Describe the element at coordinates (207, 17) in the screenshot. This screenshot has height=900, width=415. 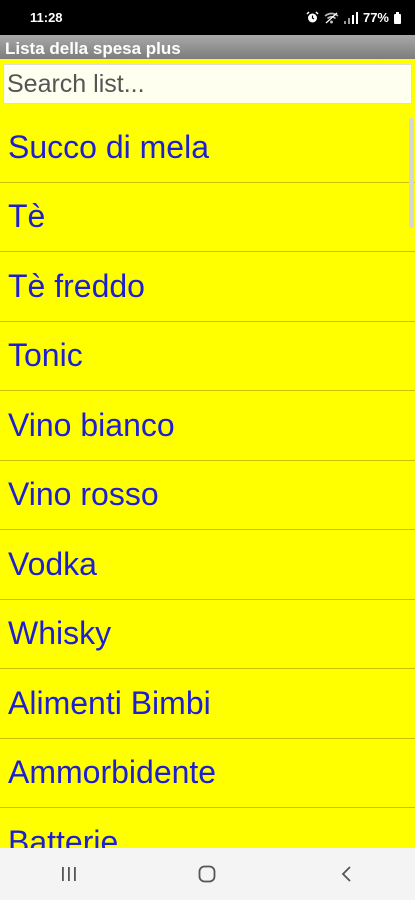
I see `status-bar: 11:28 77%` at that location.